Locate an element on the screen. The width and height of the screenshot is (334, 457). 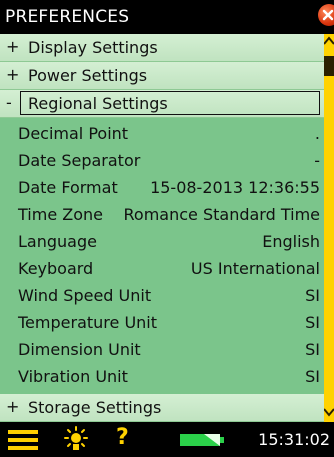
setting-label: Date Format is located at coordinates (68, 187).